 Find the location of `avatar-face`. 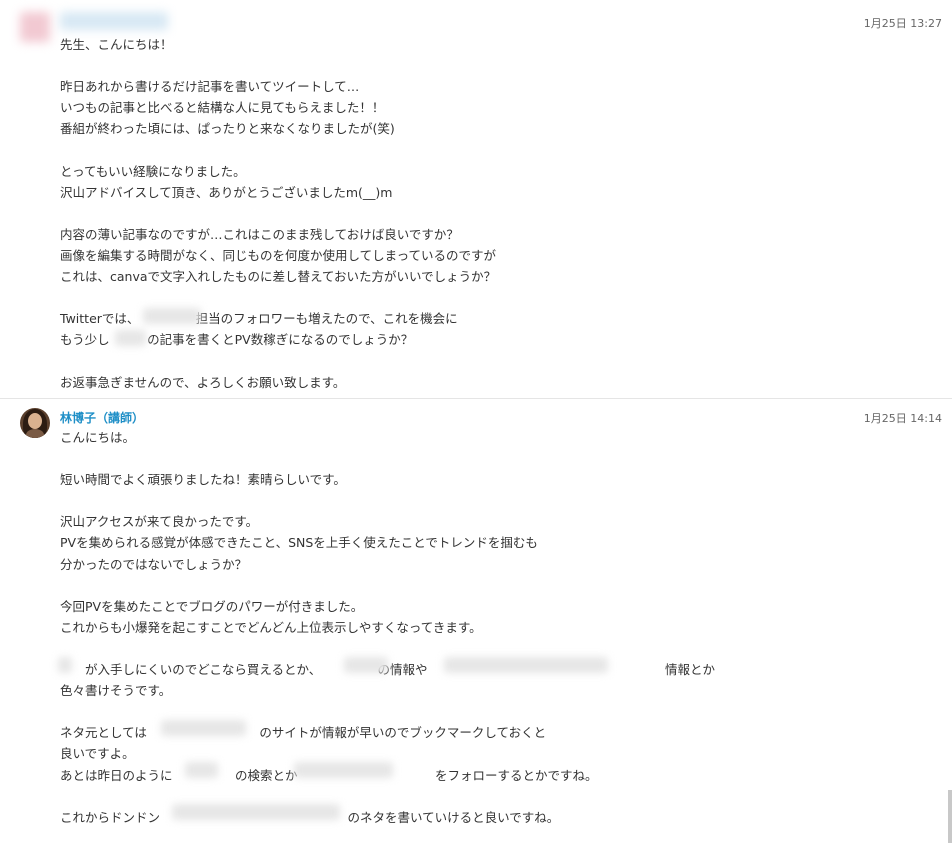

avatar-face is located at coordinates (35, 421).